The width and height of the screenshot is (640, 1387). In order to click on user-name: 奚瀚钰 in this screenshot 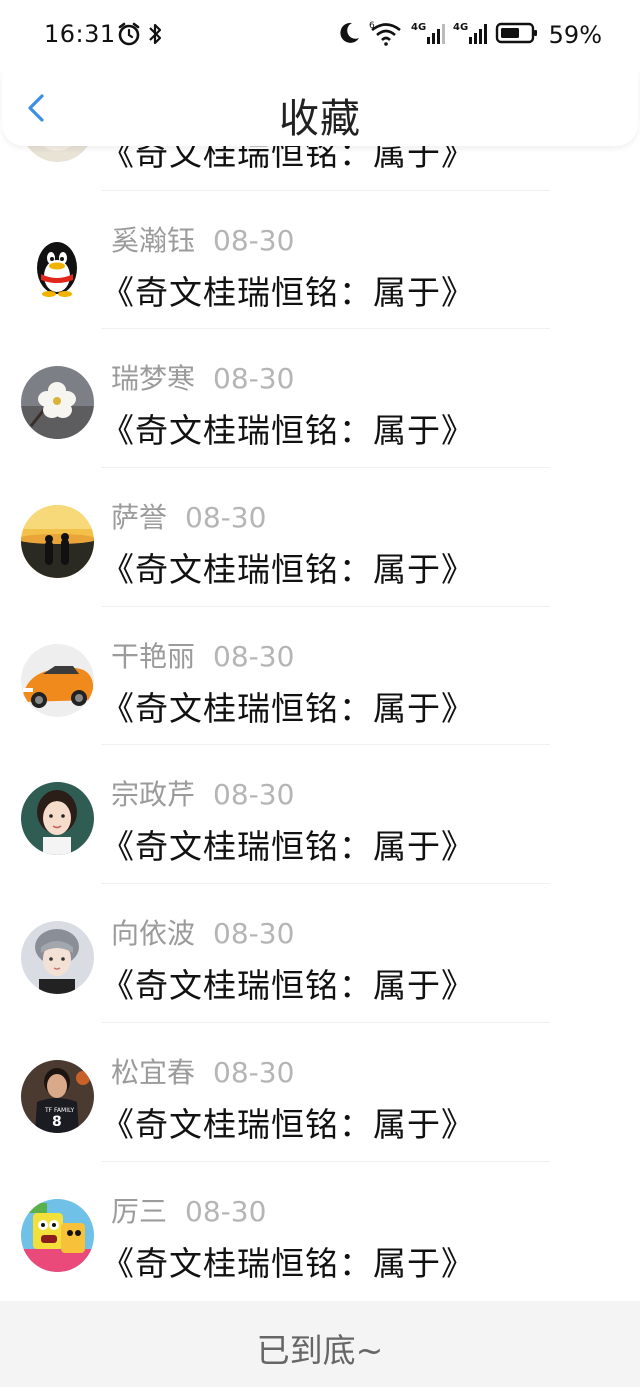, I will do `click(153, 240)`.